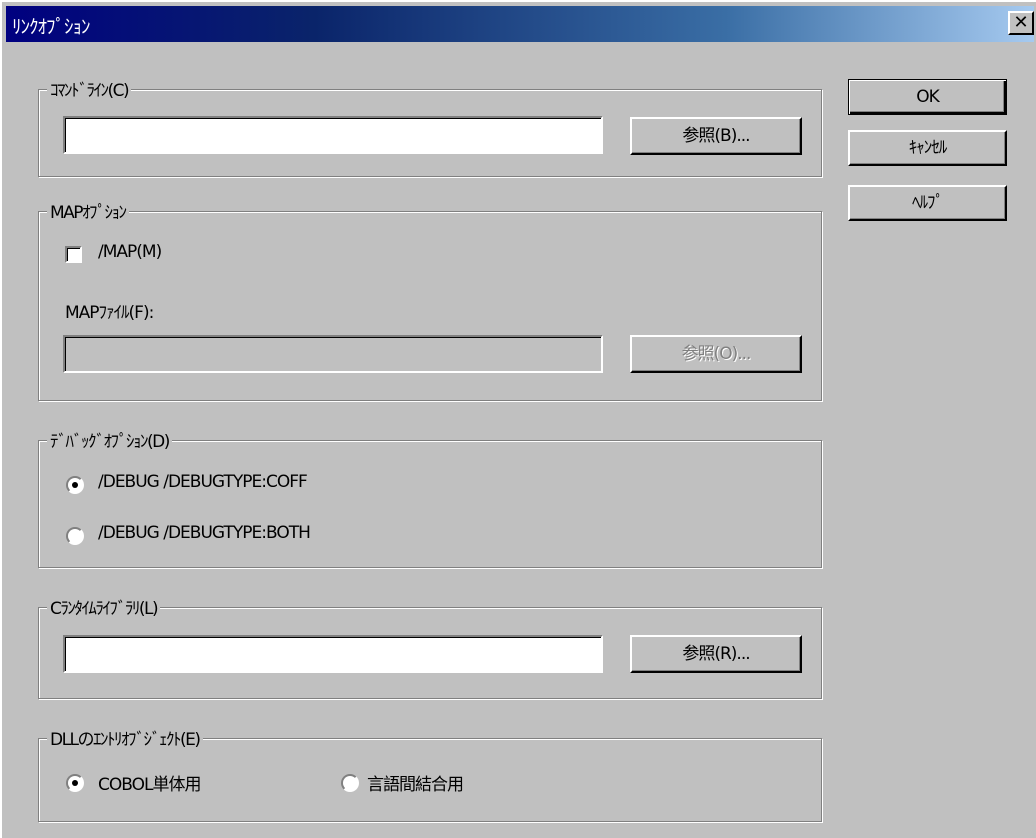  What do you see at coordinates (333, 354) in the screenshot?
I see `map-file-input` at bounding box center [333, 354].